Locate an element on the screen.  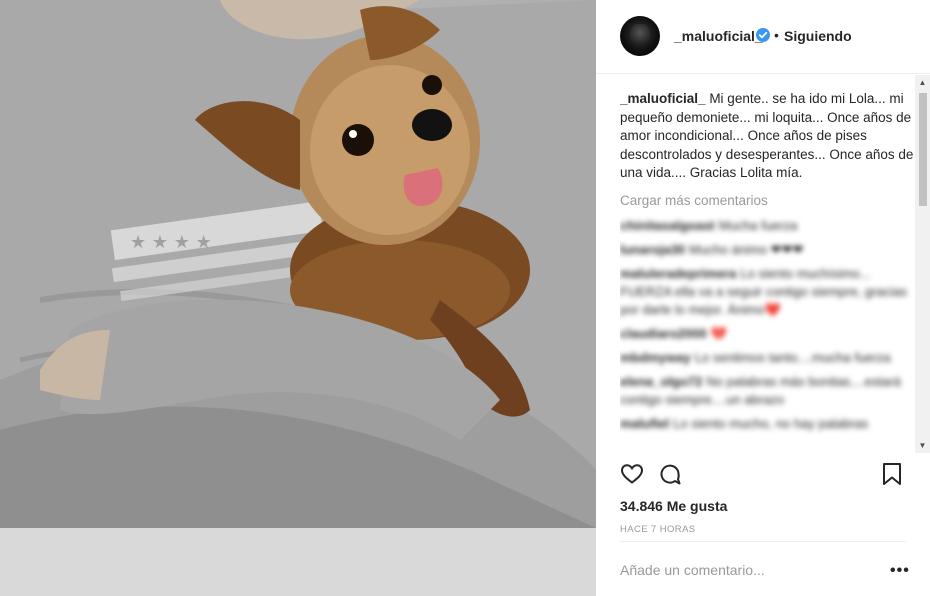
list-item: lunaroja30 Mucho ánimo ❤❤❤ is located at coordinates (767, 250).